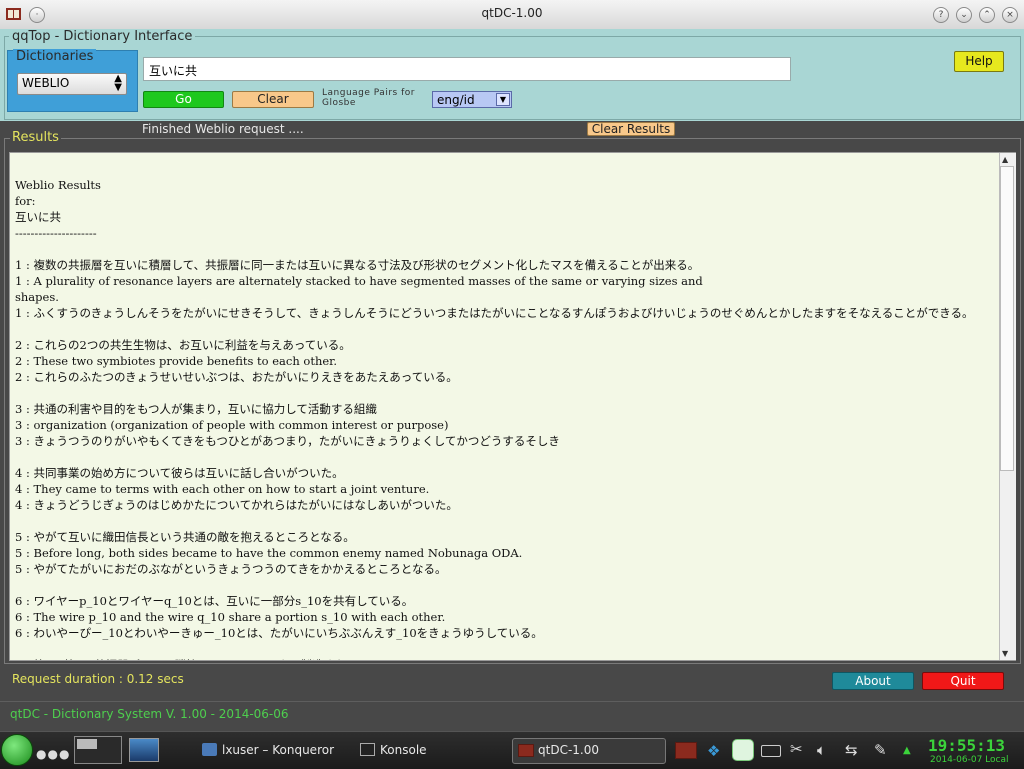 Image resolution: width=1024 pixels, height=769 pixels. What do you see at coordinates (183, 345) in the screenshot?
I see `result-line: 2 : これらの2つの共生生物は、お互いに利益を与えあっている。` at bounding box center [183, 345].